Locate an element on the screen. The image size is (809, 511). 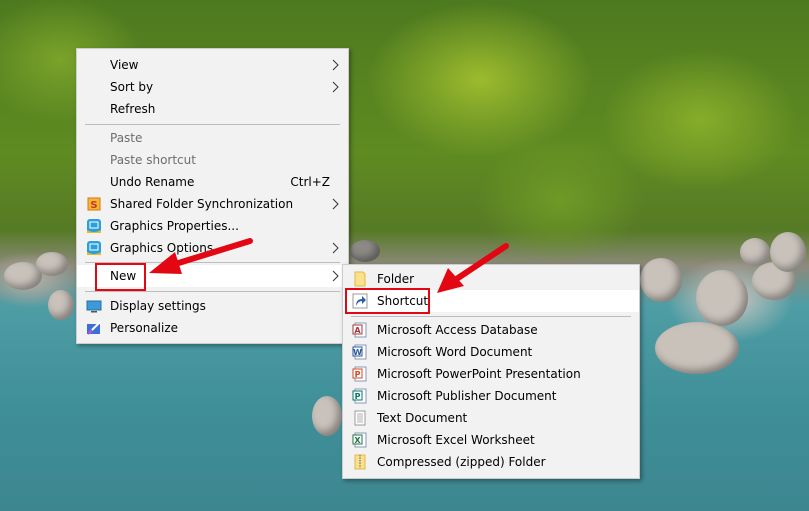
keyboard-shortcut: Ctrl+Z is located at coordinates (310, 182).